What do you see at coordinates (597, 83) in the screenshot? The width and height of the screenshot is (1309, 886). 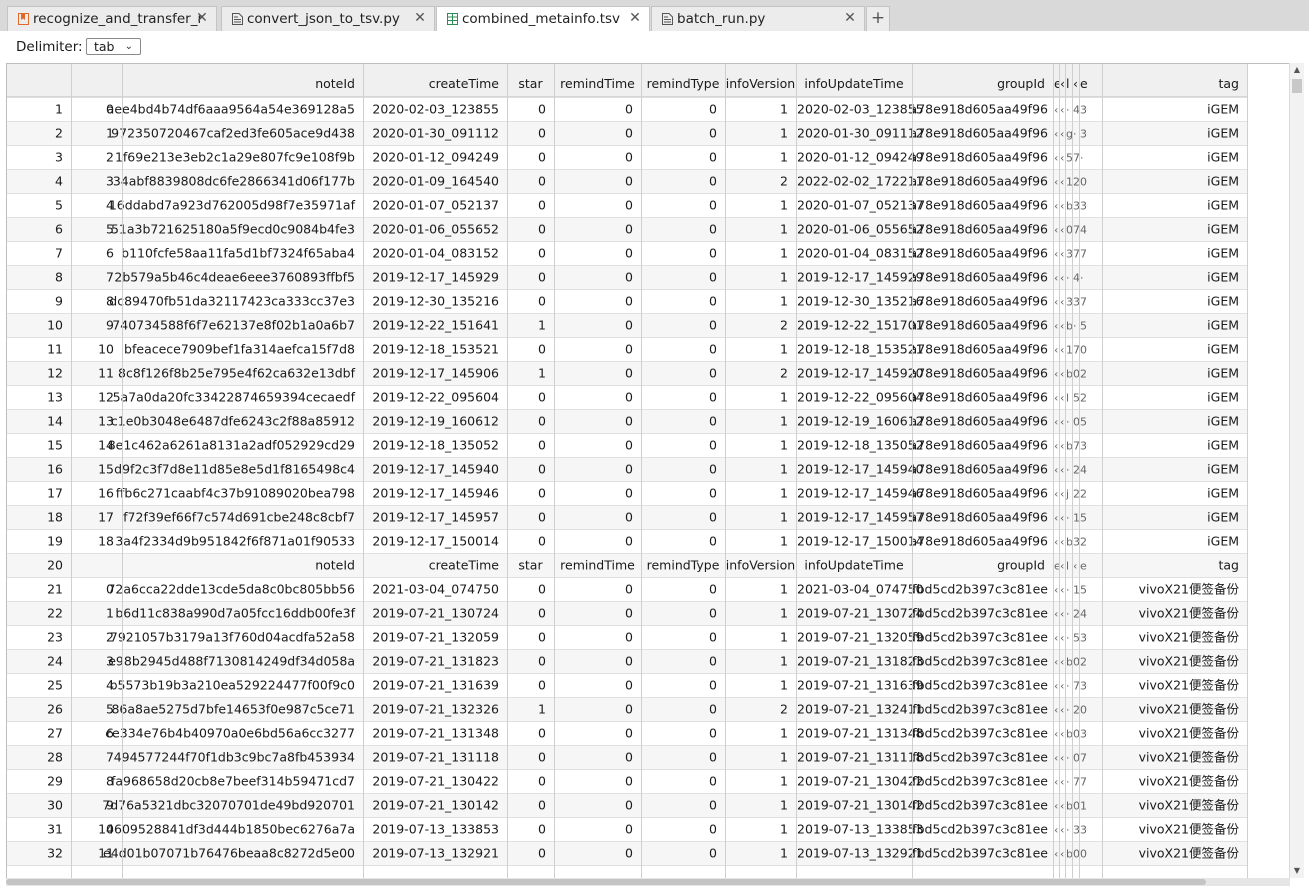 I see `column-header: remindTime` at bounding box center [597, 83].